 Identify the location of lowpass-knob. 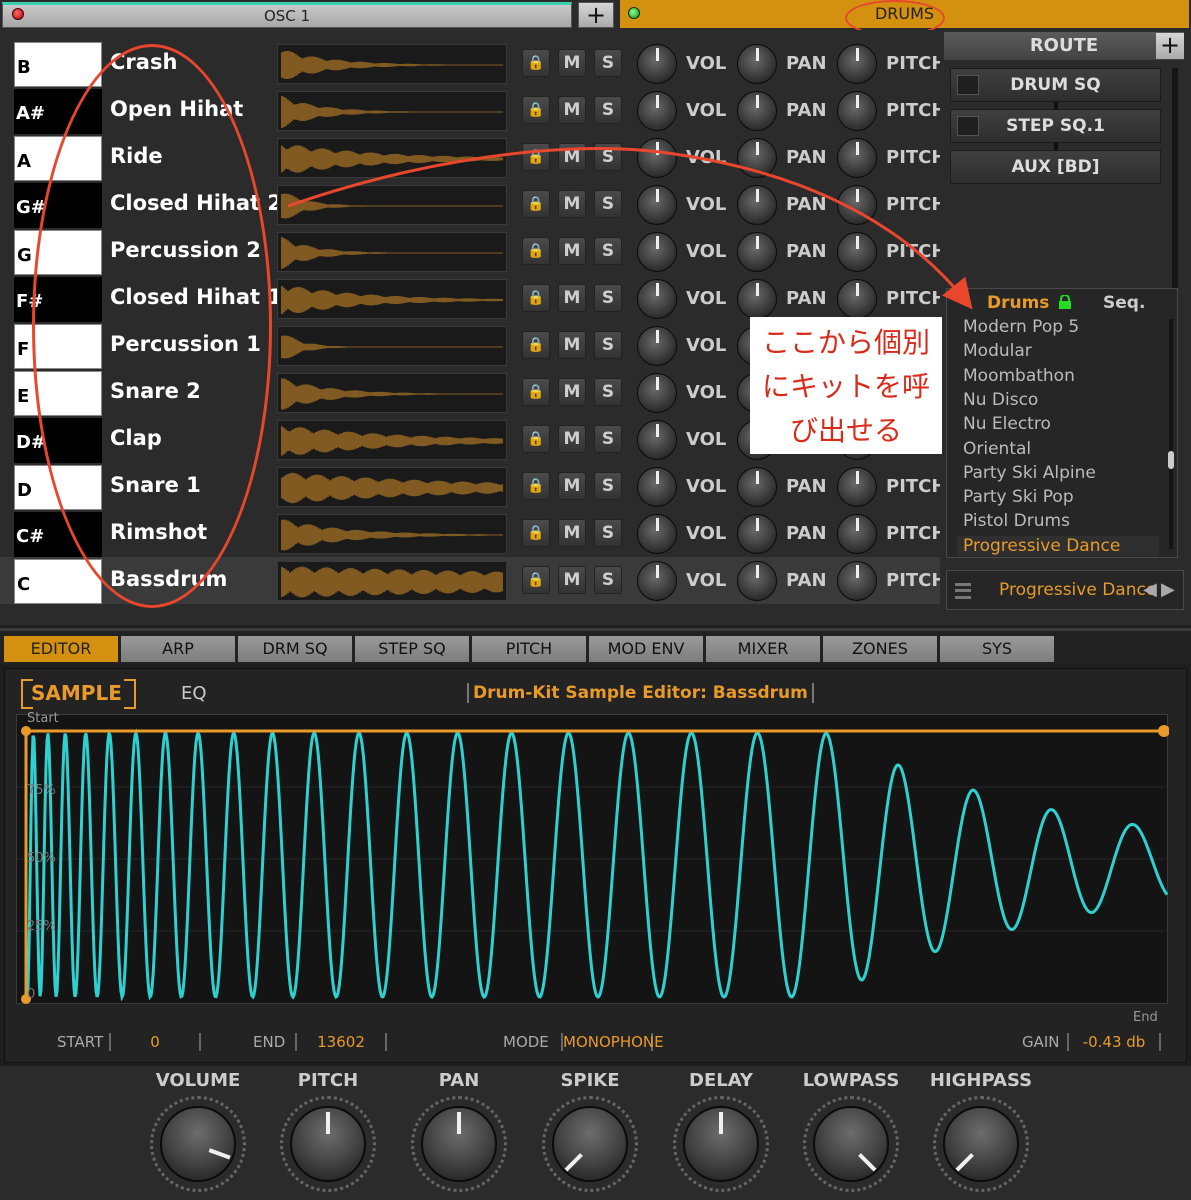
(851, 1144).